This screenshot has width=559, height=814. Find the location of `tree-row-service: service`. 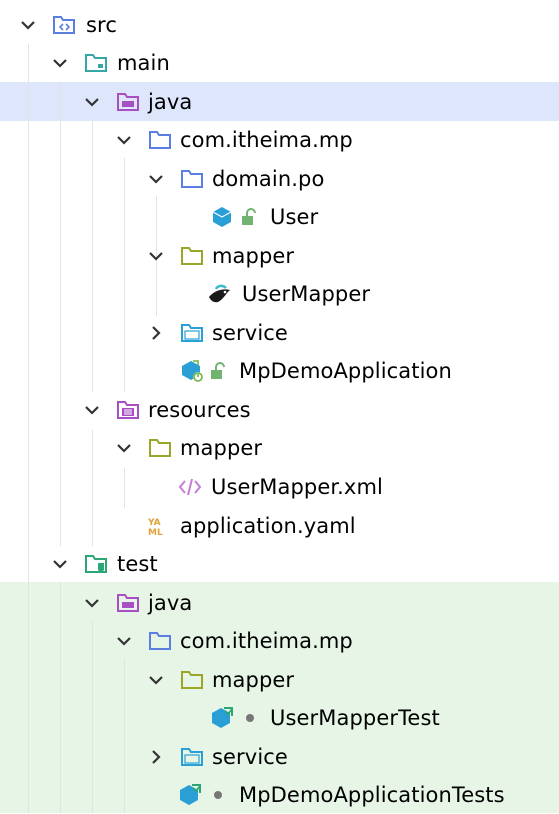

tree-row-service: service is located at coordinates (279, 333).